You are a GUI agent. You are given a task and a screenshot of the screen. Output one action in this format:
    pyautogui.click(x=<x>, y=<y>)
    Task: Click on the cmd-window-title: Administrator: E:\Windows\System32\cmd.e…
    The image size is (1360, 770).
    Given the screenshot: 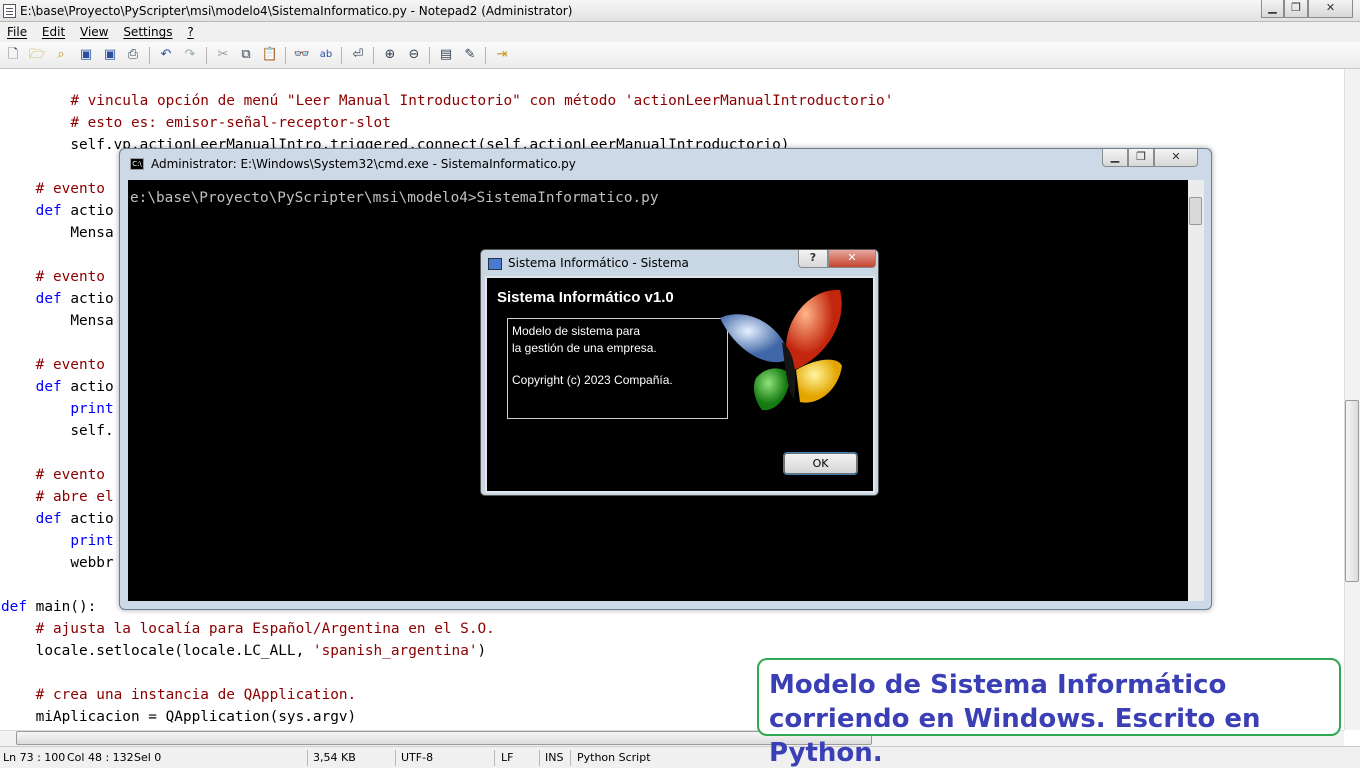 What is the action you would take?
    pyautogui.click(x=363, y=164)
    